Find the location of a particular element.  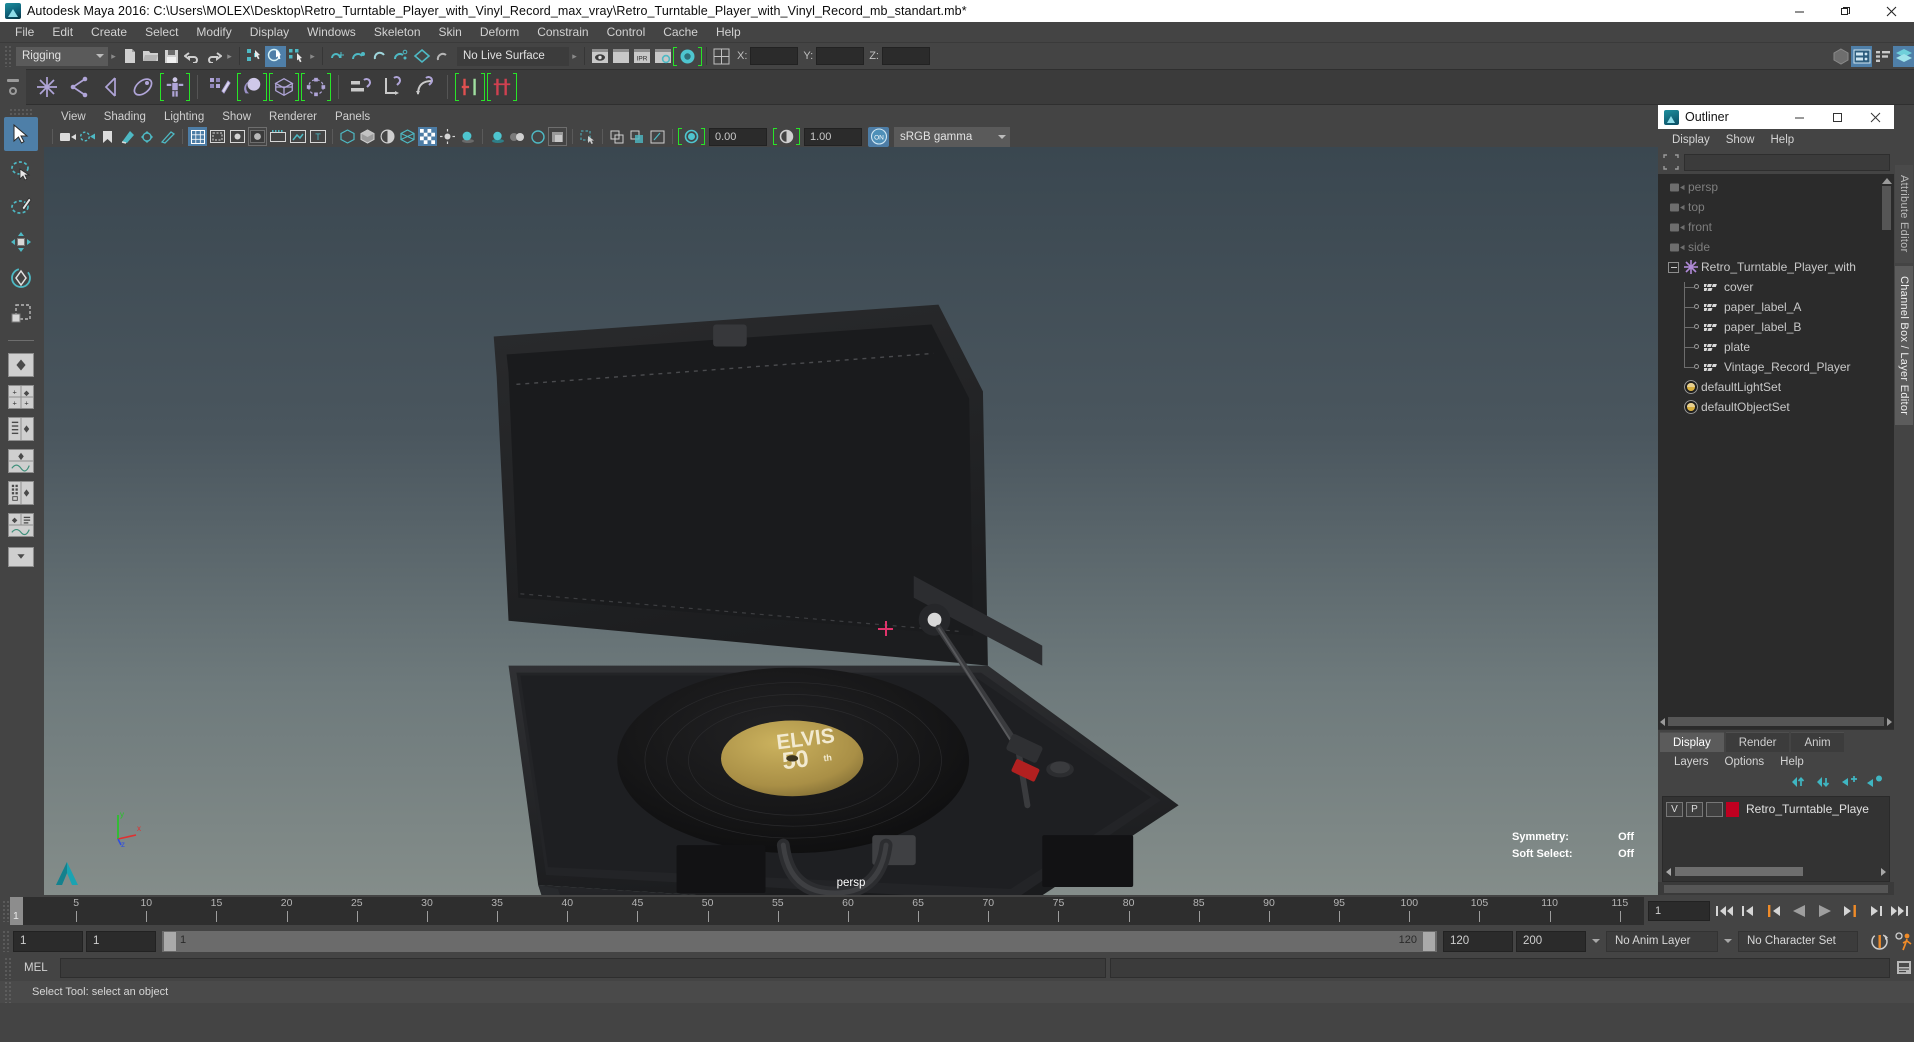

shelf-aim-constraint-icon is located at coordinates (502, 87).